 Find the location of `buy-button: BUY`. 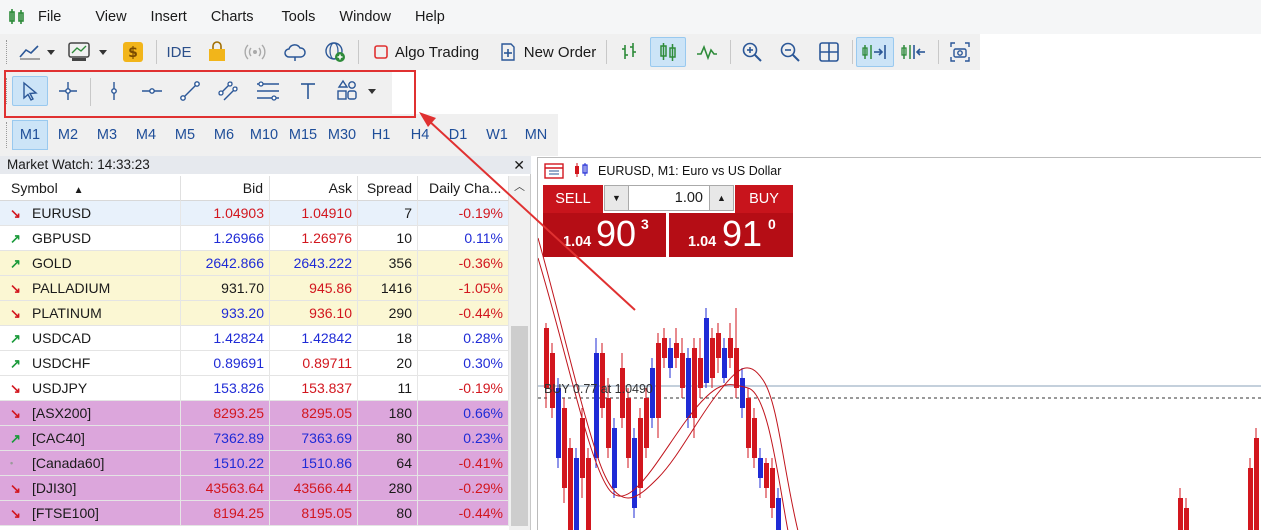

buy-button: BUY is located at coordinates (764, 199).